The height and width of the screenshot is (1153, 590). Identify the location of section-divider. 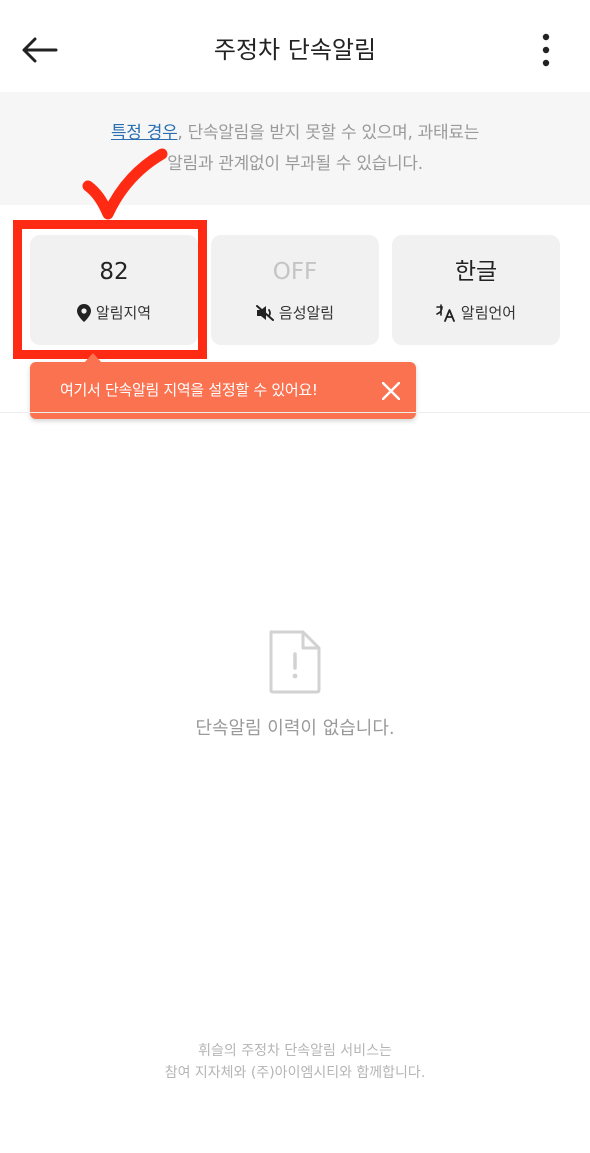
(295, 412).